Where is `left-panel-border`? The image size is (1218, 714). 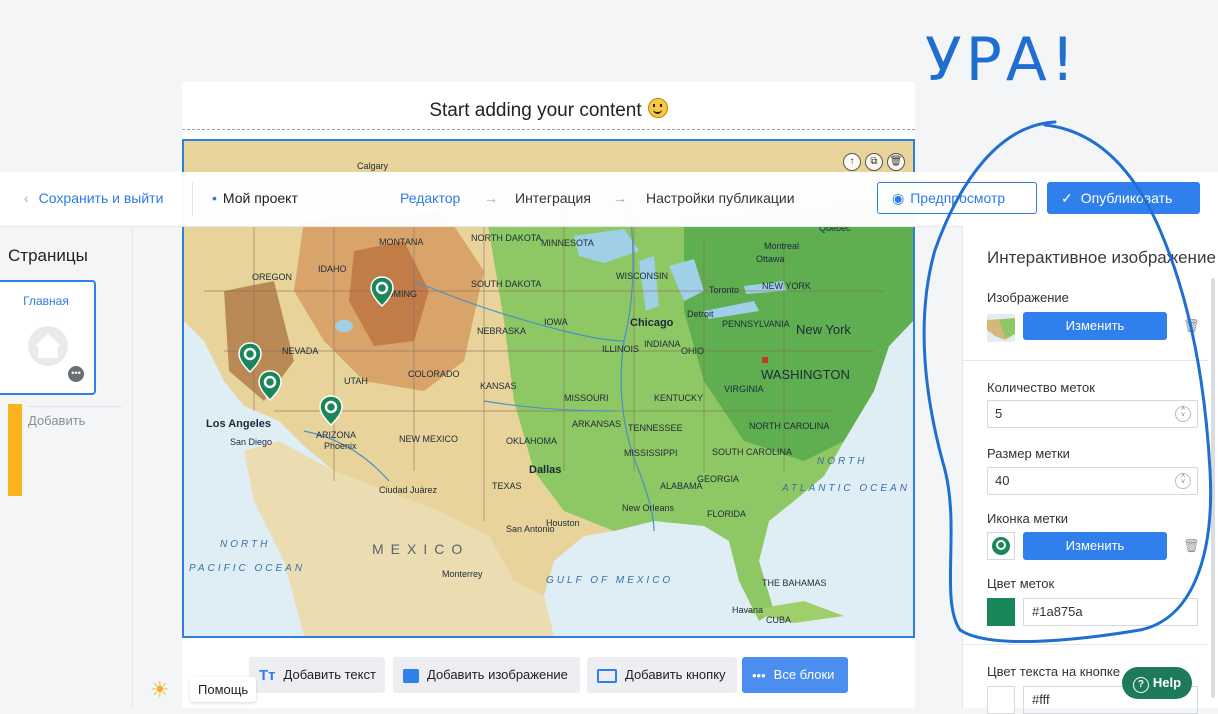
left-panel-border is located at coordinates (132, 467).